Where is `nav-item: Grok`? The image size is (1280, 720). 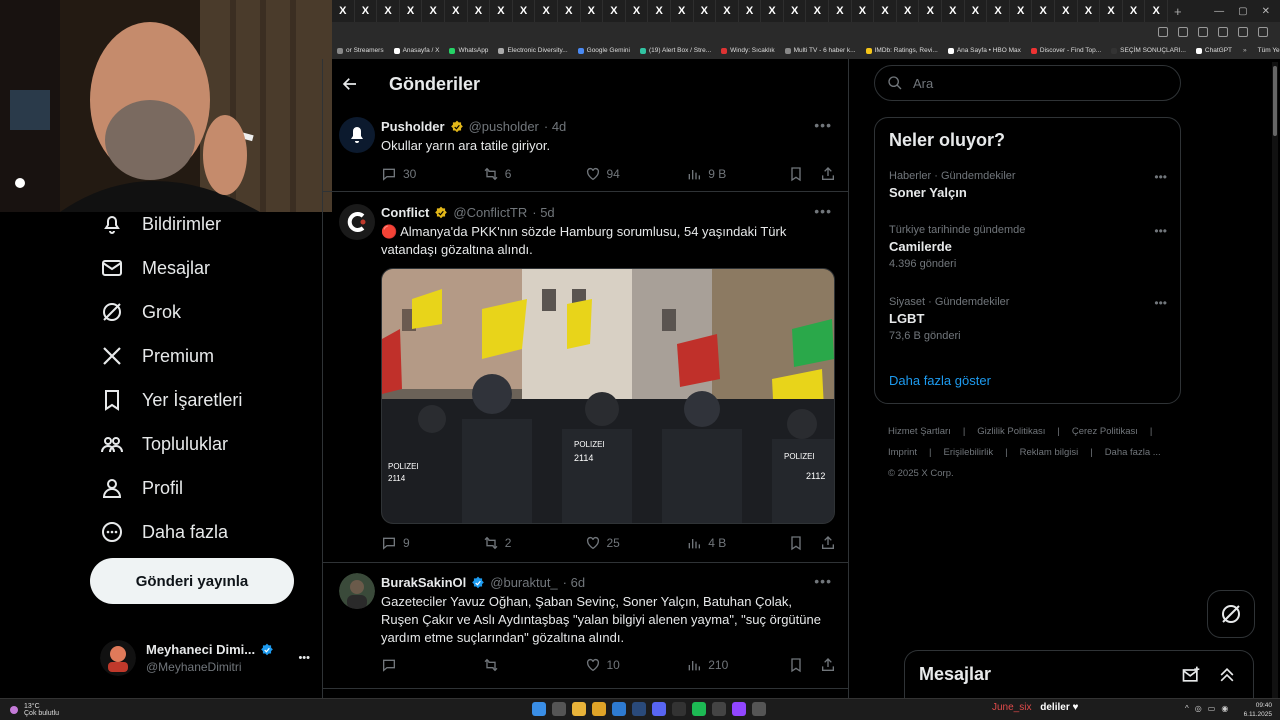
nav-item: Grok is located at coordinates (140, 312).